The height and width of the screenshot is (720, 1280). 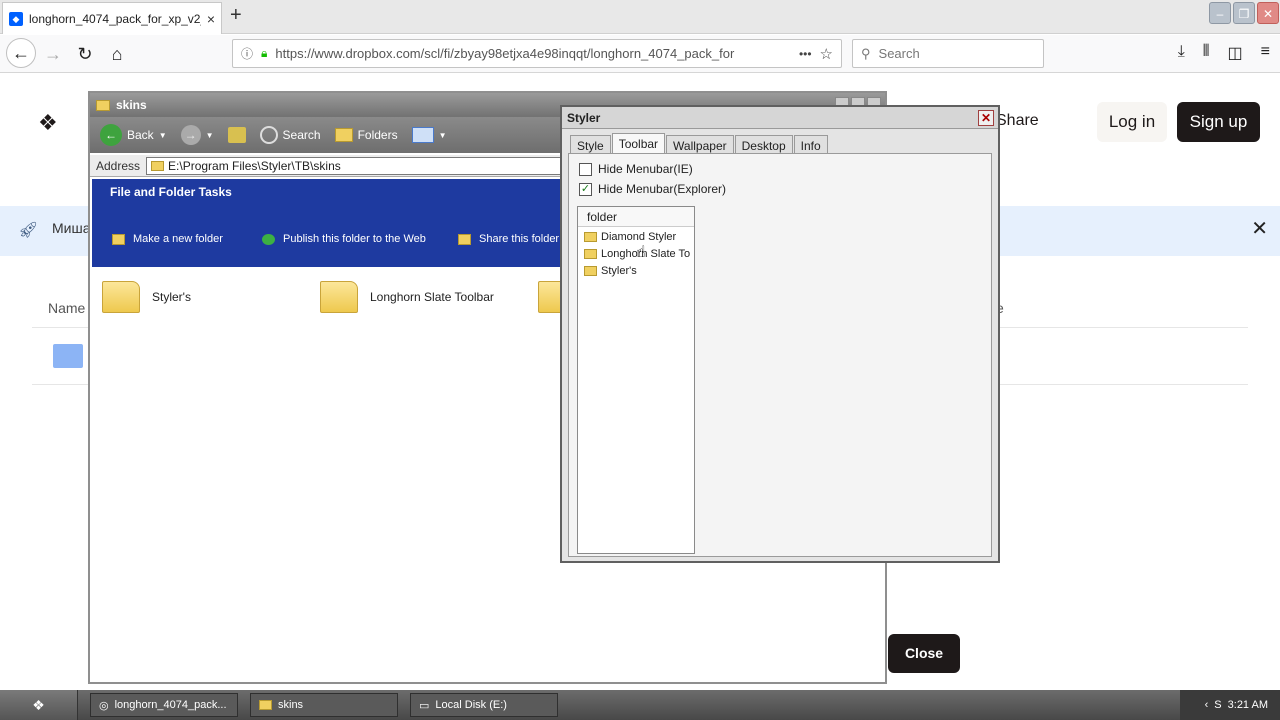 I want to click on close-window-button: ✕, so click(x=1268, y=13).